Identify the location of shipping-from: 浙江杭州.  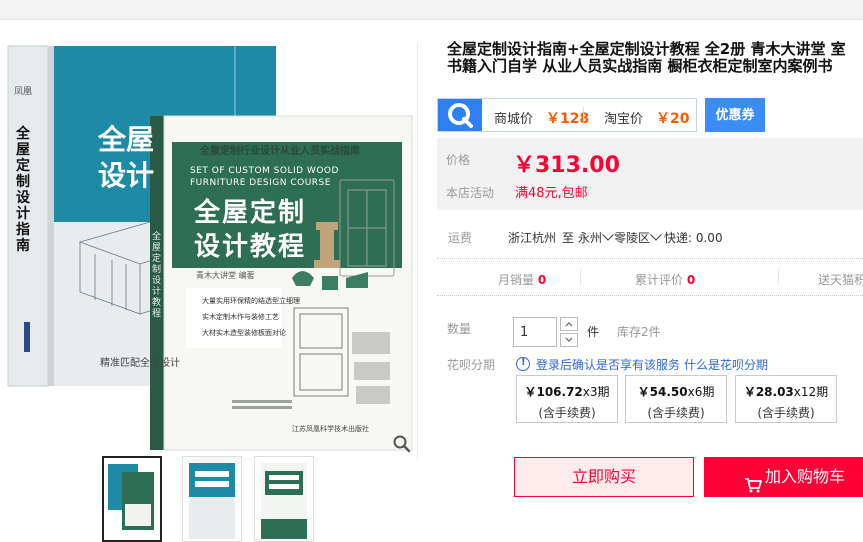
(532, 238).